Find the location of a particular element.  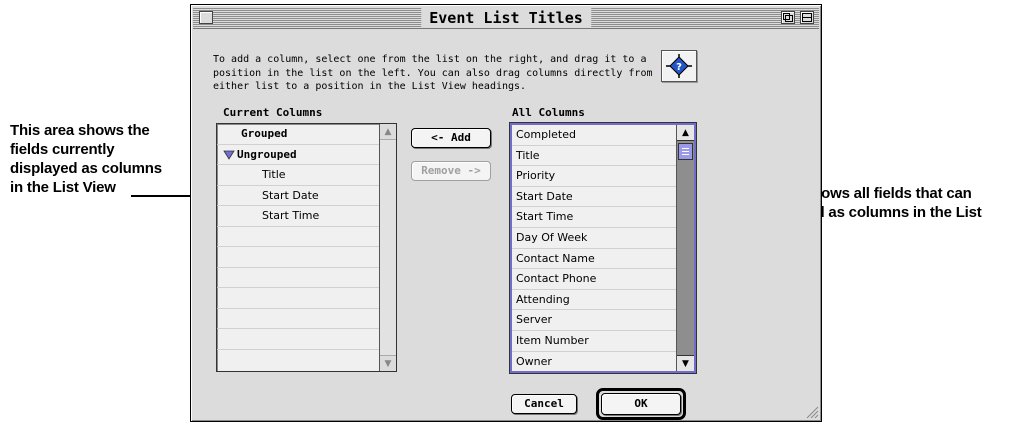

list-item: Title is located at coordinates (594, 156).